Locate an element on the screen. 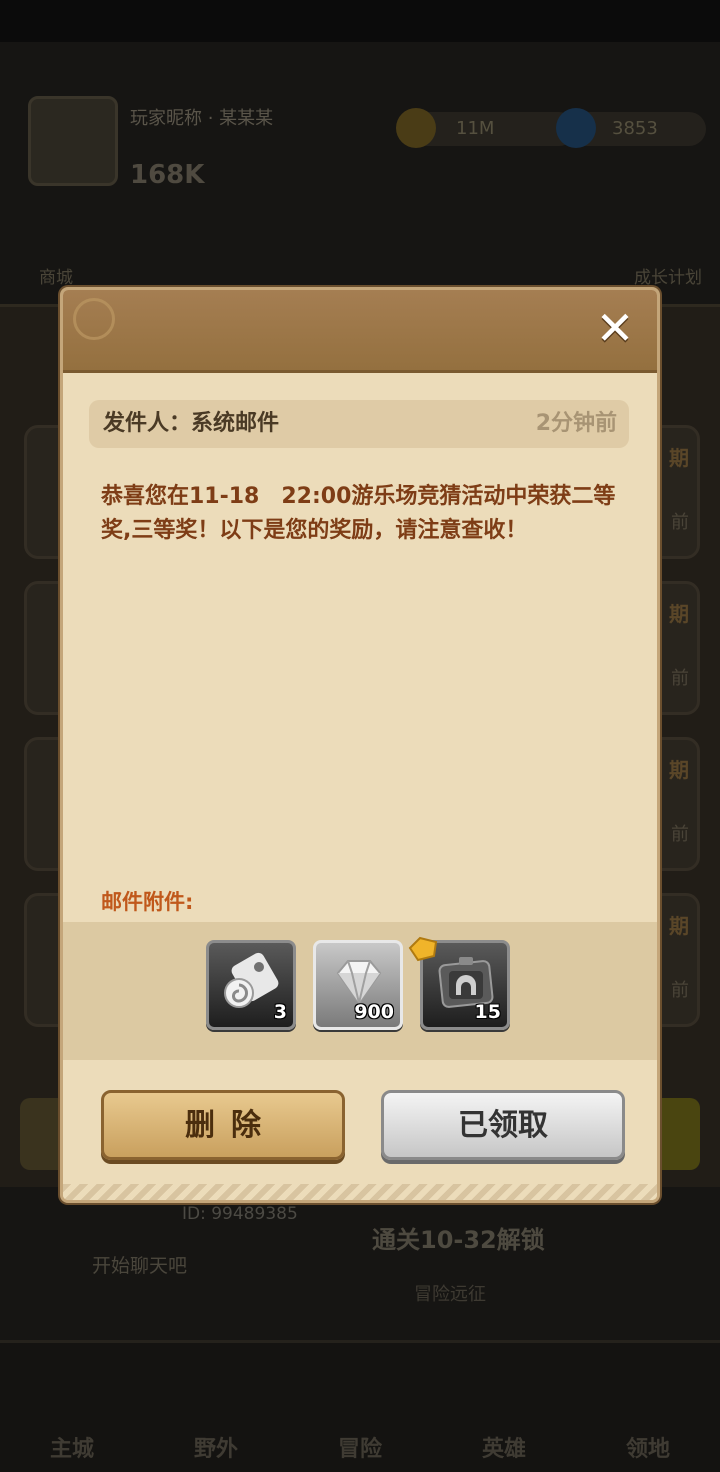 The height and width of the screenshot is (1472, 720). chat-player-id: ID: 99489385 is located at coordinates (240, 1214).